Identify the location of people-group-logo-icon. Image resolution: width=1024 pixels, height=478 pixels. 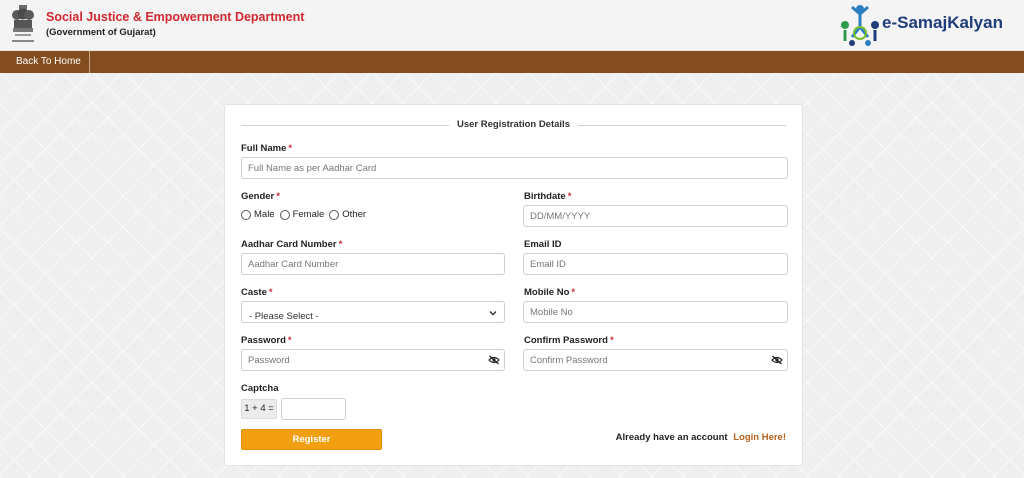
(860, 25).